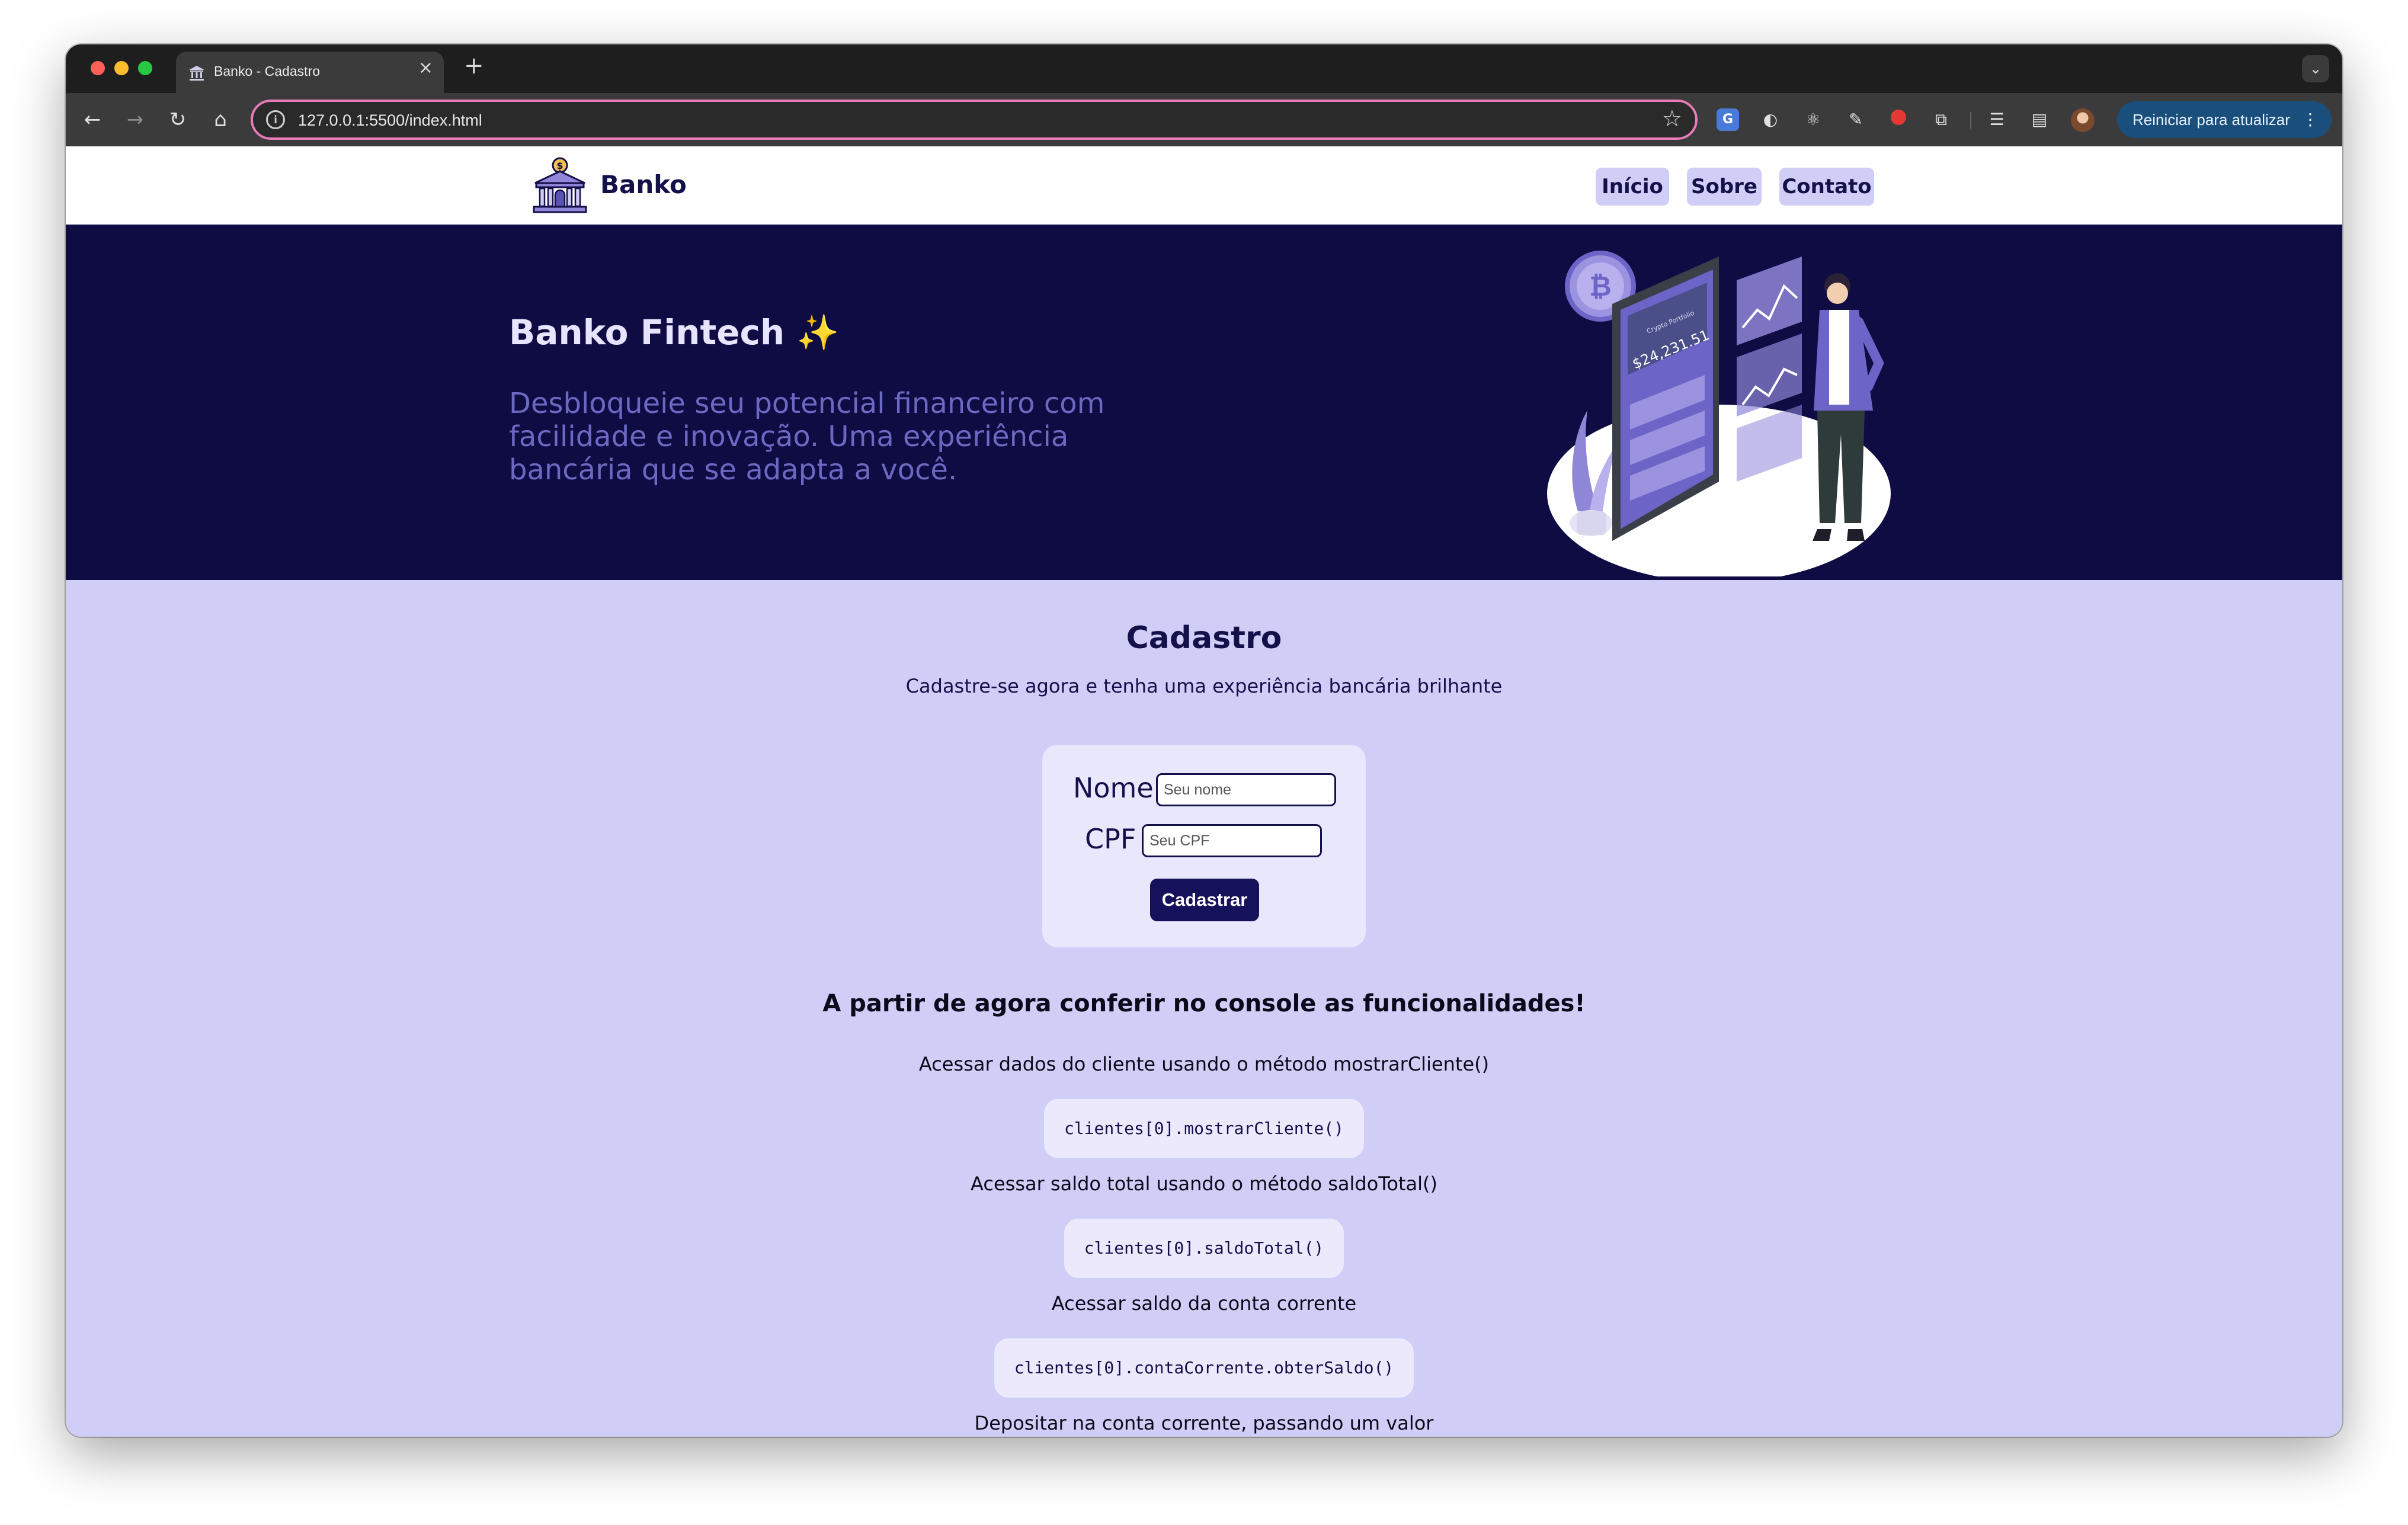 Image resolution: width=2408 pixels, height=1525 pixels. I want to click on tab-title: Banko - Cadastro, so click(267, 71).